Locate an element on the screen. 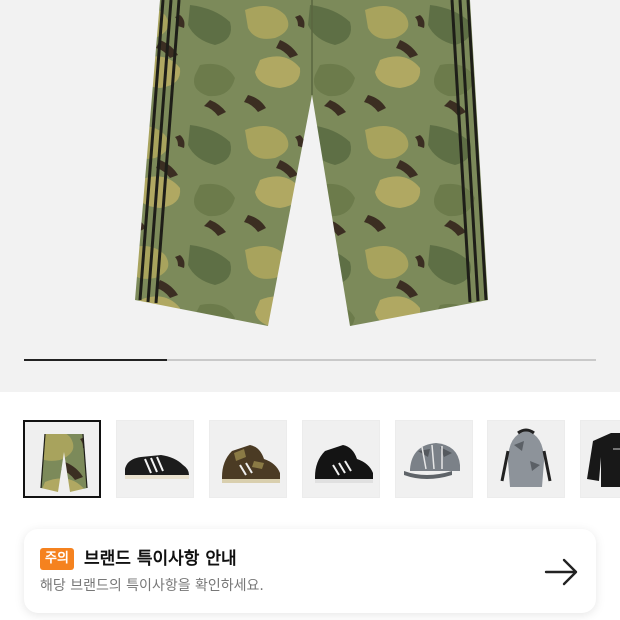  thumbnail-camo-pants is located at coordinates (62, 459).